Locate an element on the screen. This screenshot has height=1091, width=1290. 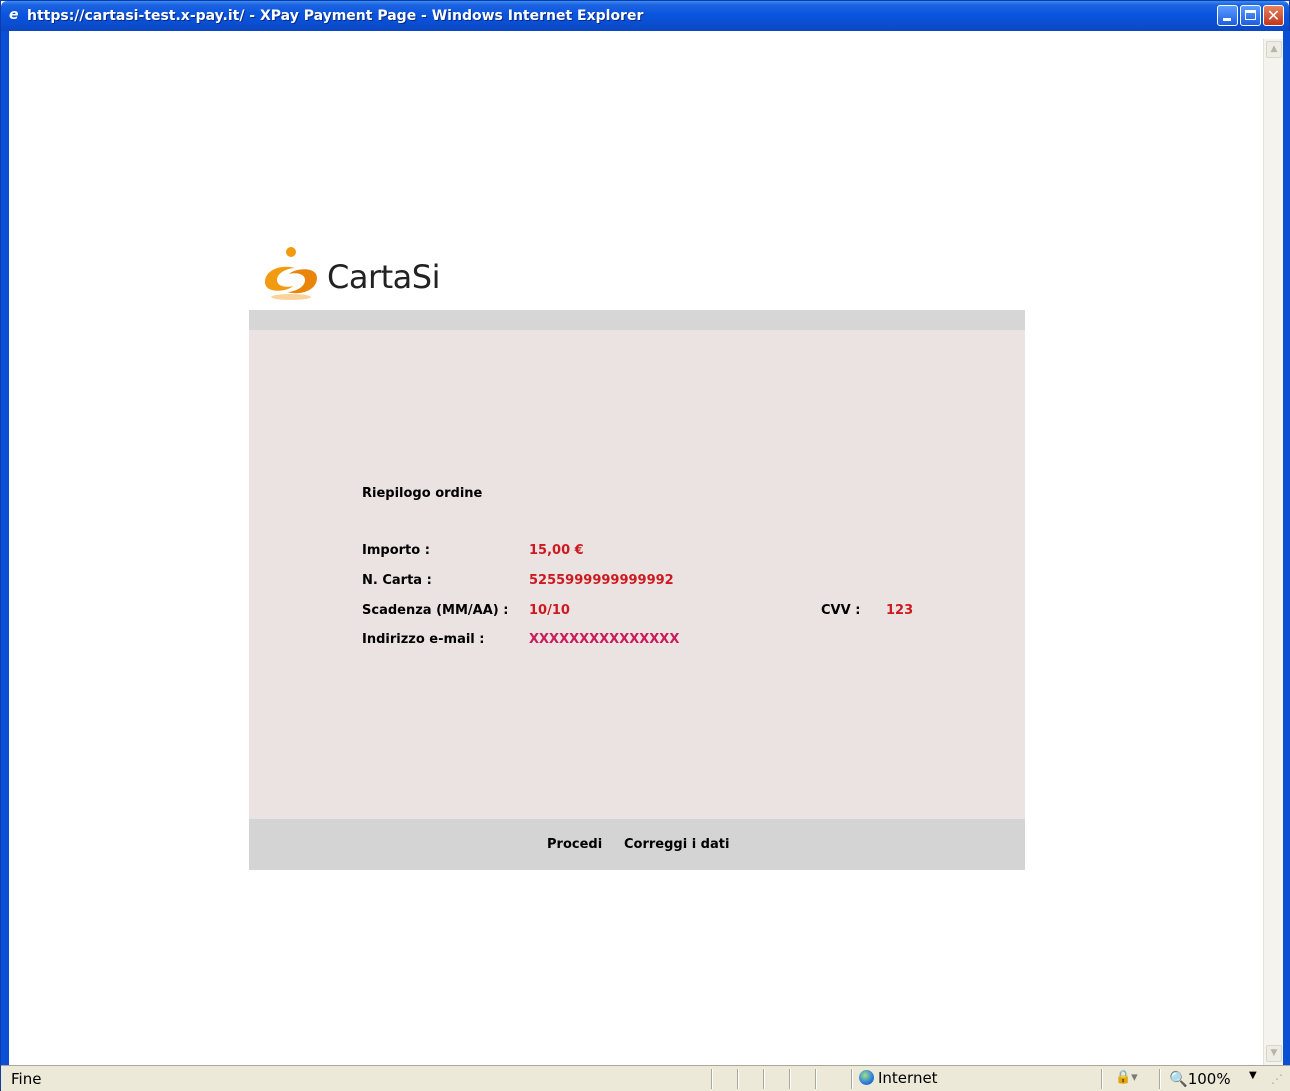
status-text: Fine is located at coordinates (26, 1079).